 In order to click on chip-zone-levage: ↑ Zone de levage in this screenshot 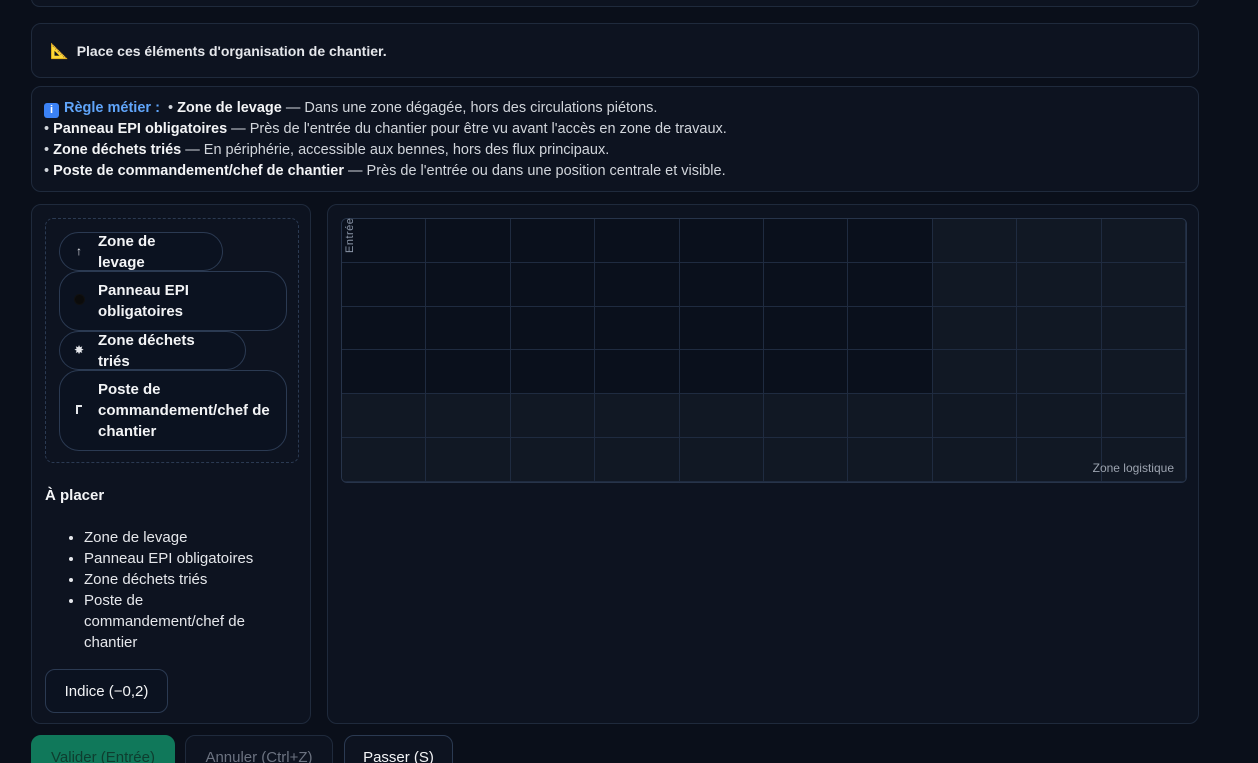, I will do `click(141, 251)`.